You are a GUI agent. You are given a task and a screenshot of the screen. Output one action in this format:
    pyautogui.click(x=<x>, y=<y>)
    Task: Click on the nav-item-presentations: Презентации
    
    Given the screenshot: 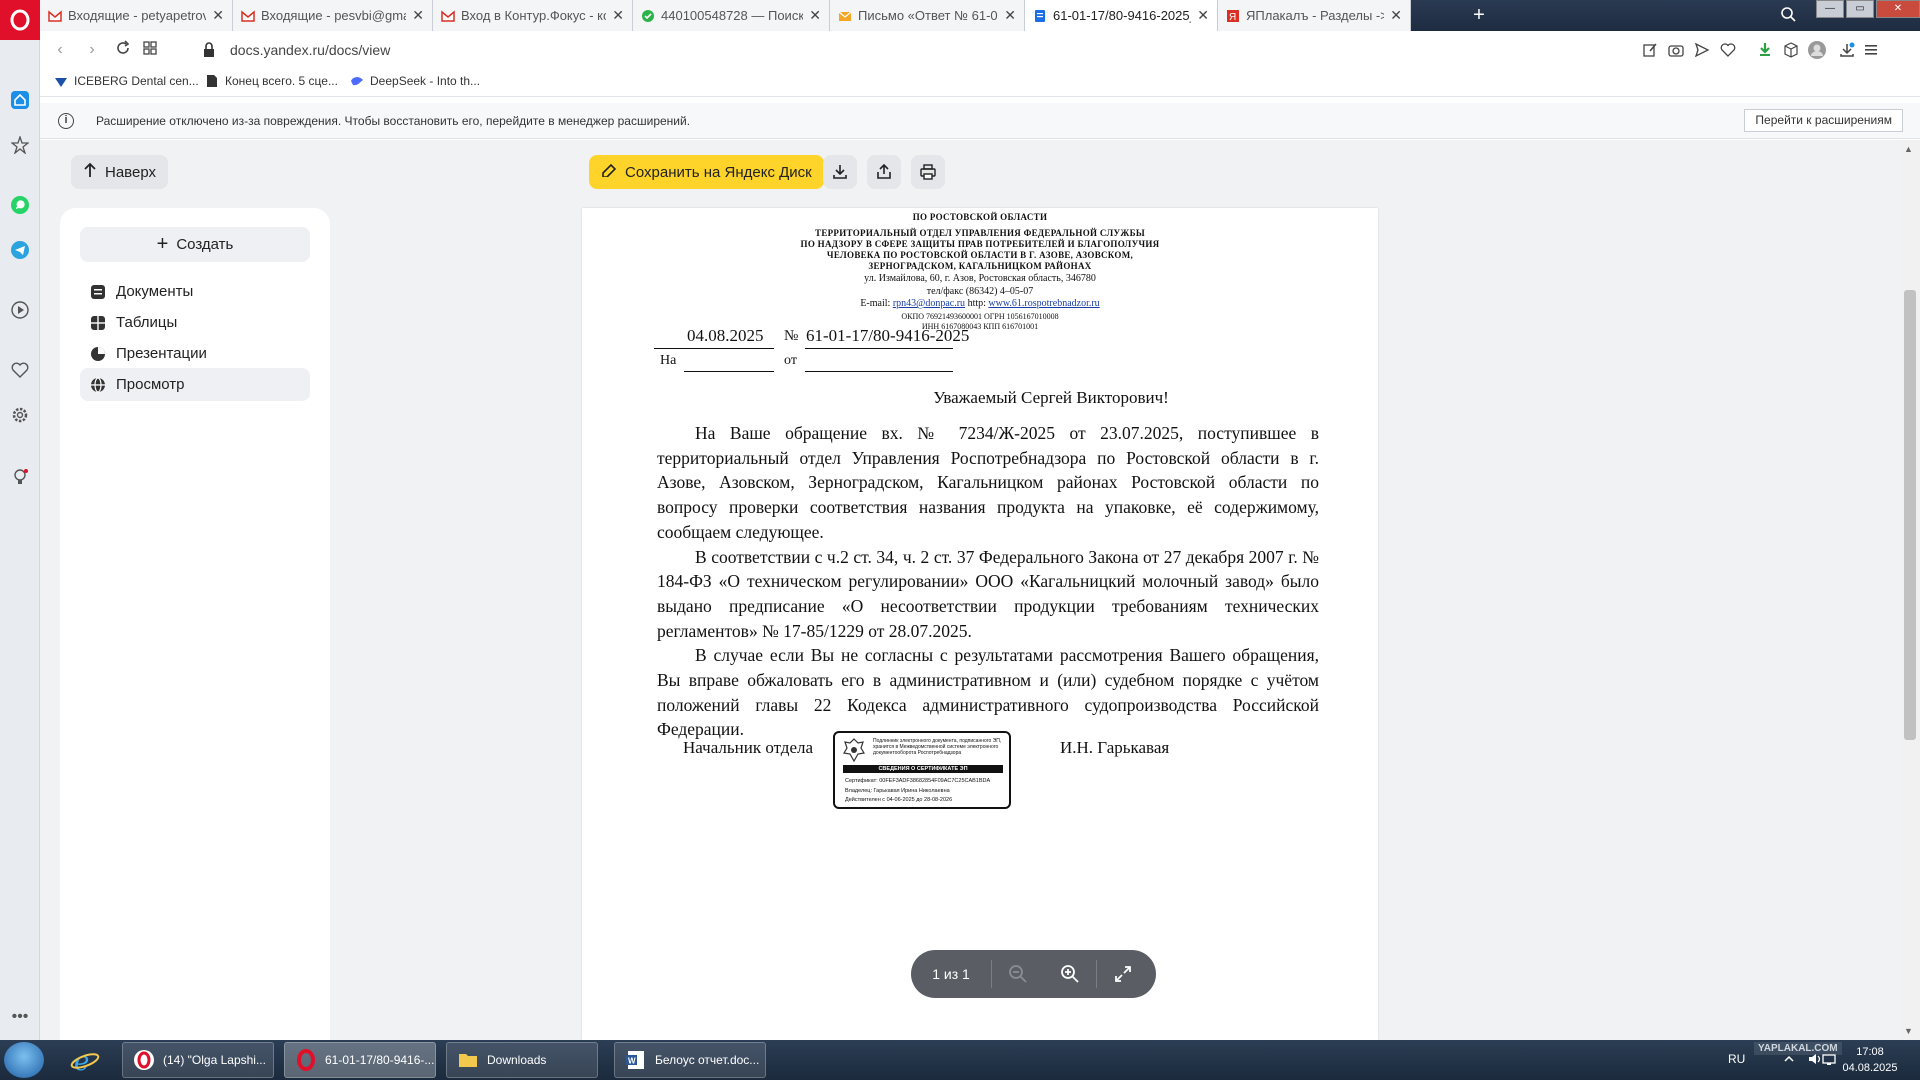 What is the action you would take?
    pyautogui.click(x=195, y=353)
    